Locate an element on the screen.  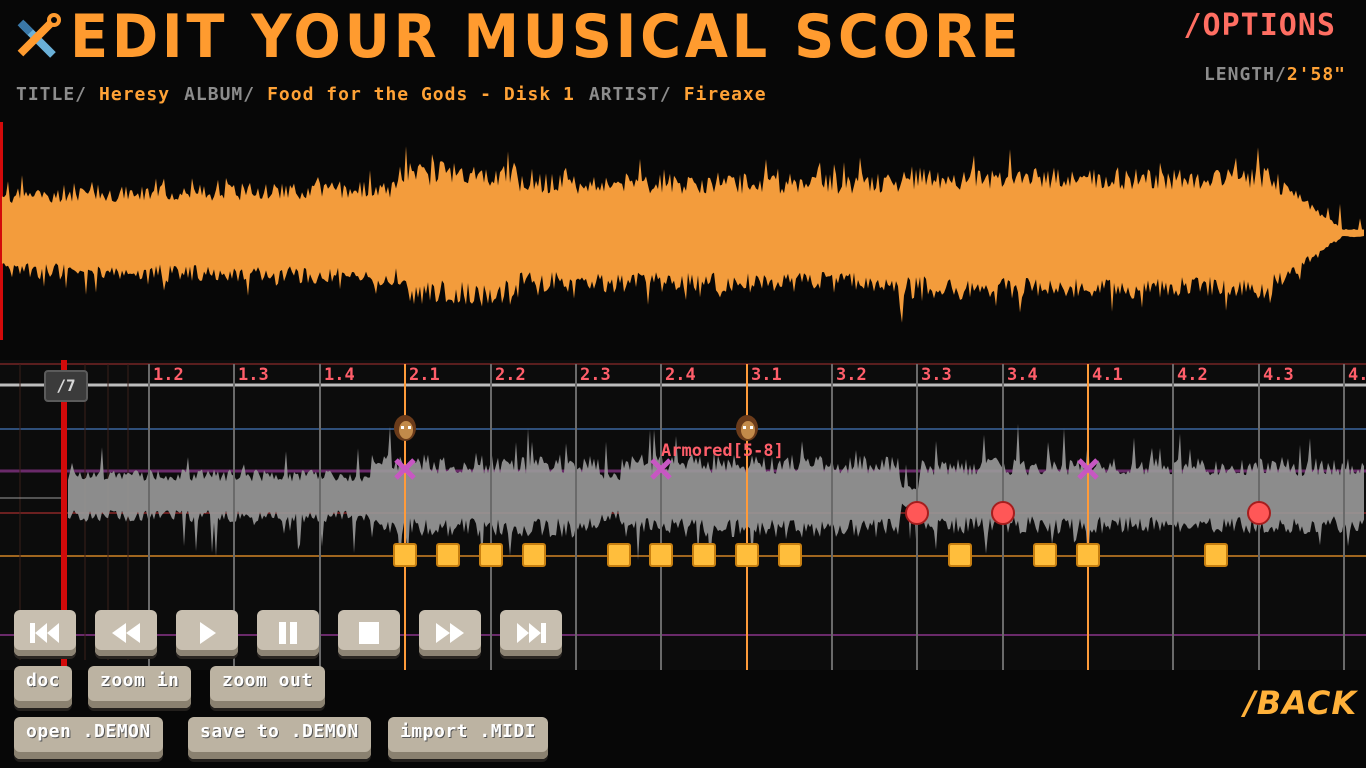
beat-label: 4.1 is located at coordinates (1107, 375).